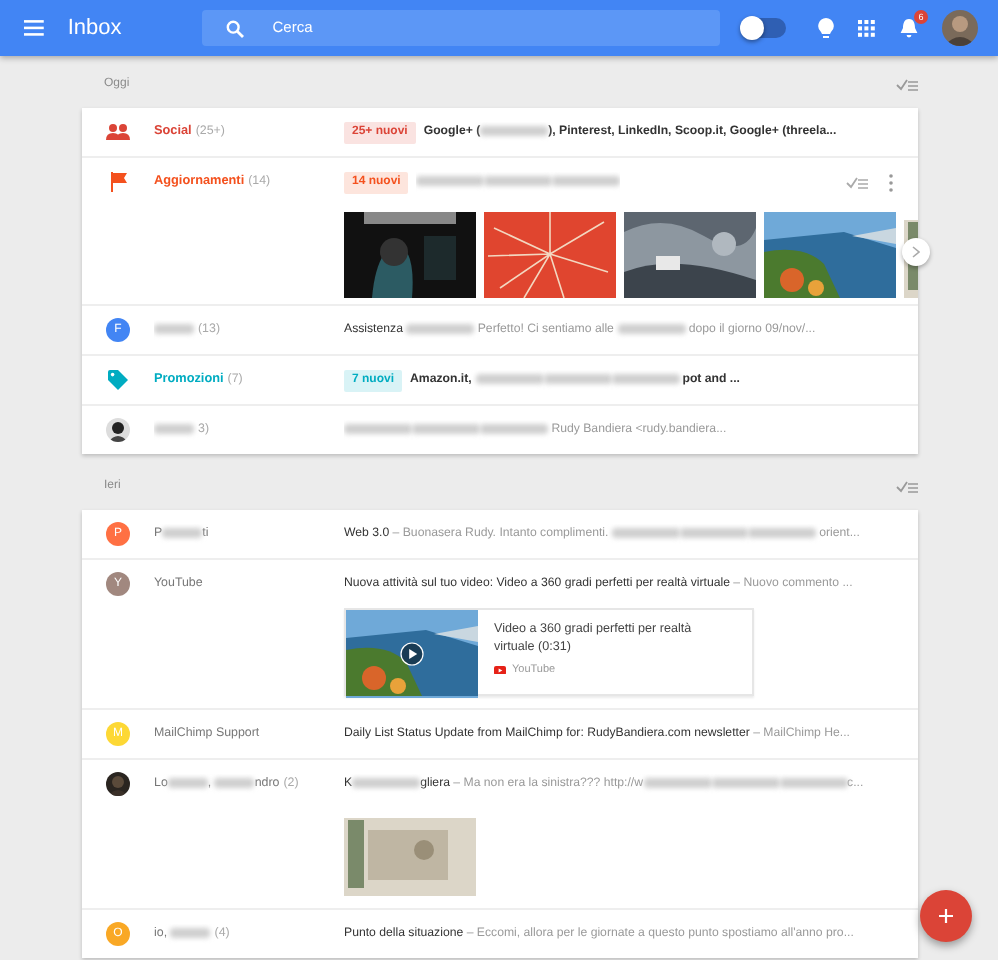 The image size is (998, 960). Describe the element at coordinates (764, 28) in the screenshot. I see `pin-toggle` at that location.